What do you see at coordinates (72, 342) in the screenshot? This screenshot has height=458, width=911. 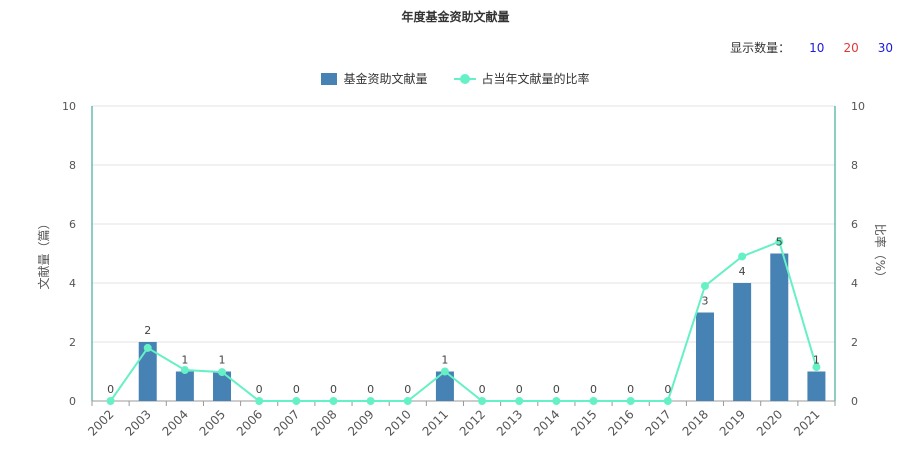 I see `y-left-tick-label: 2` at bounding box center [72, 342].